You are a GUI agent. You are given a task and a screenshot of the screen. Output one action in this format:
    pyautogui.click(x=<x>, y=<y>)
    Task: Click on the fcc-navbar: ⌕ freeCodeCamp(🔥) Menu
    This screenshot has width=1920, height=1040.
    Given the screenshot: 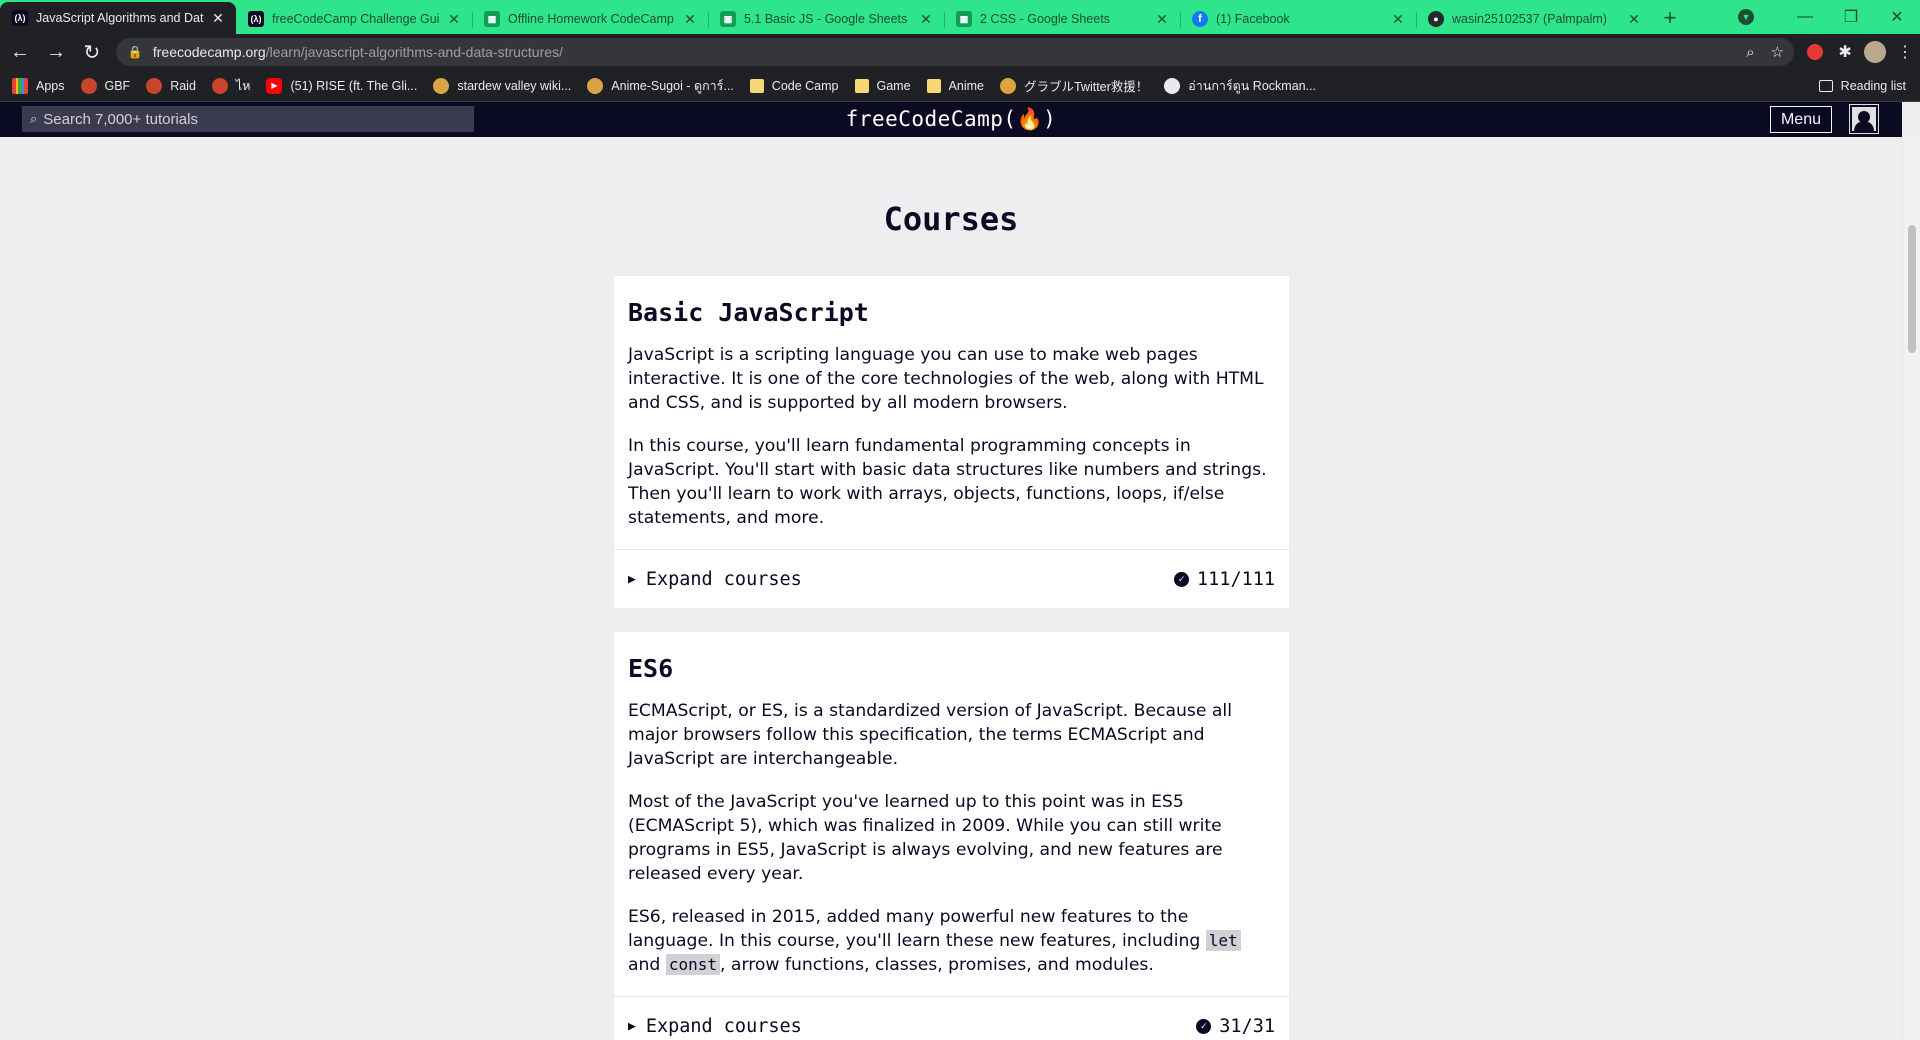 What is the action you would take?
    pyautogui.click(x=951, y=119)
    